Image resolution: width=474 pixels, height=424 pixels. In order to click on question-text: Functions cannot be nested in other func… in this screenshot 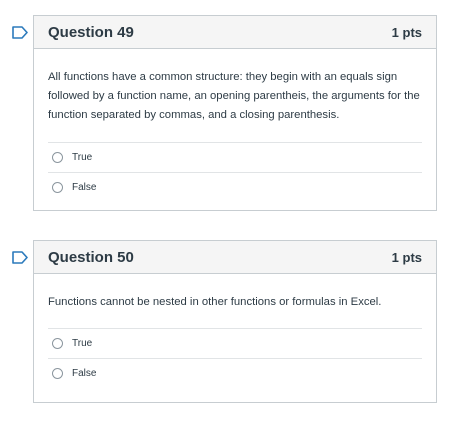, I will do `click(215, 302)`.